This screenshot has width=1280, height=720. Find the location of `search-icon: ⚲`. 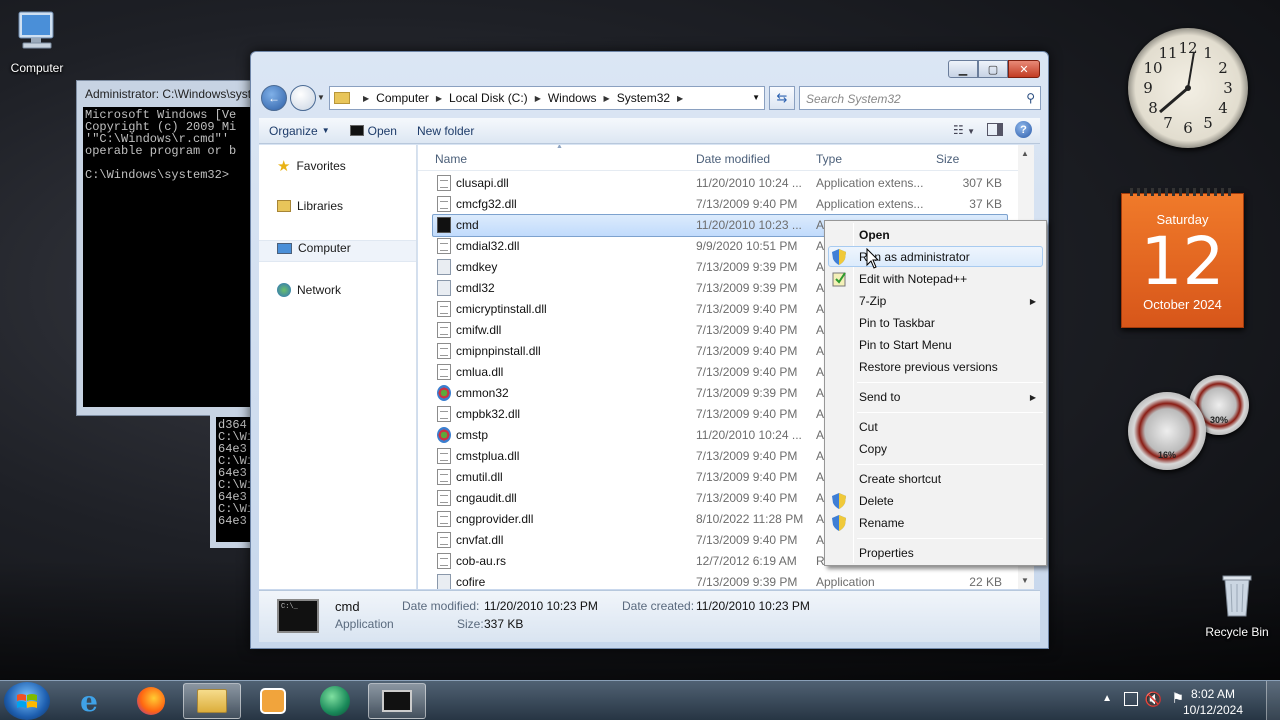

search-icon: ⚲ is located at coordinates (1030, 98).